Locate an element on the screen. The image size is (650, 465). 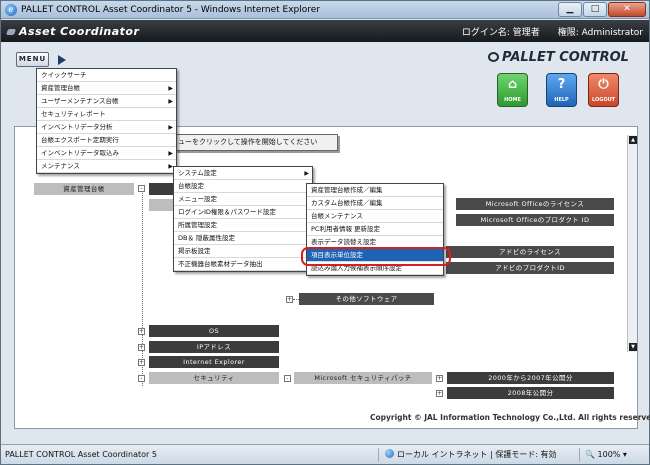
tree-node-published-2008: 2008年公開分 is located at coordinates (530, 393).